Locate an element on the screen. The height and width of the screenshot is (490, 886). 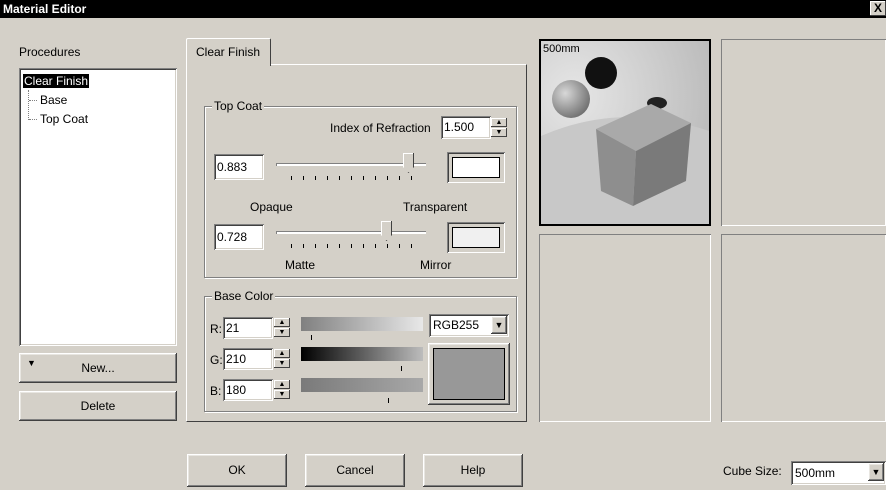
b-label: B: is located at coordinates (216, 391).